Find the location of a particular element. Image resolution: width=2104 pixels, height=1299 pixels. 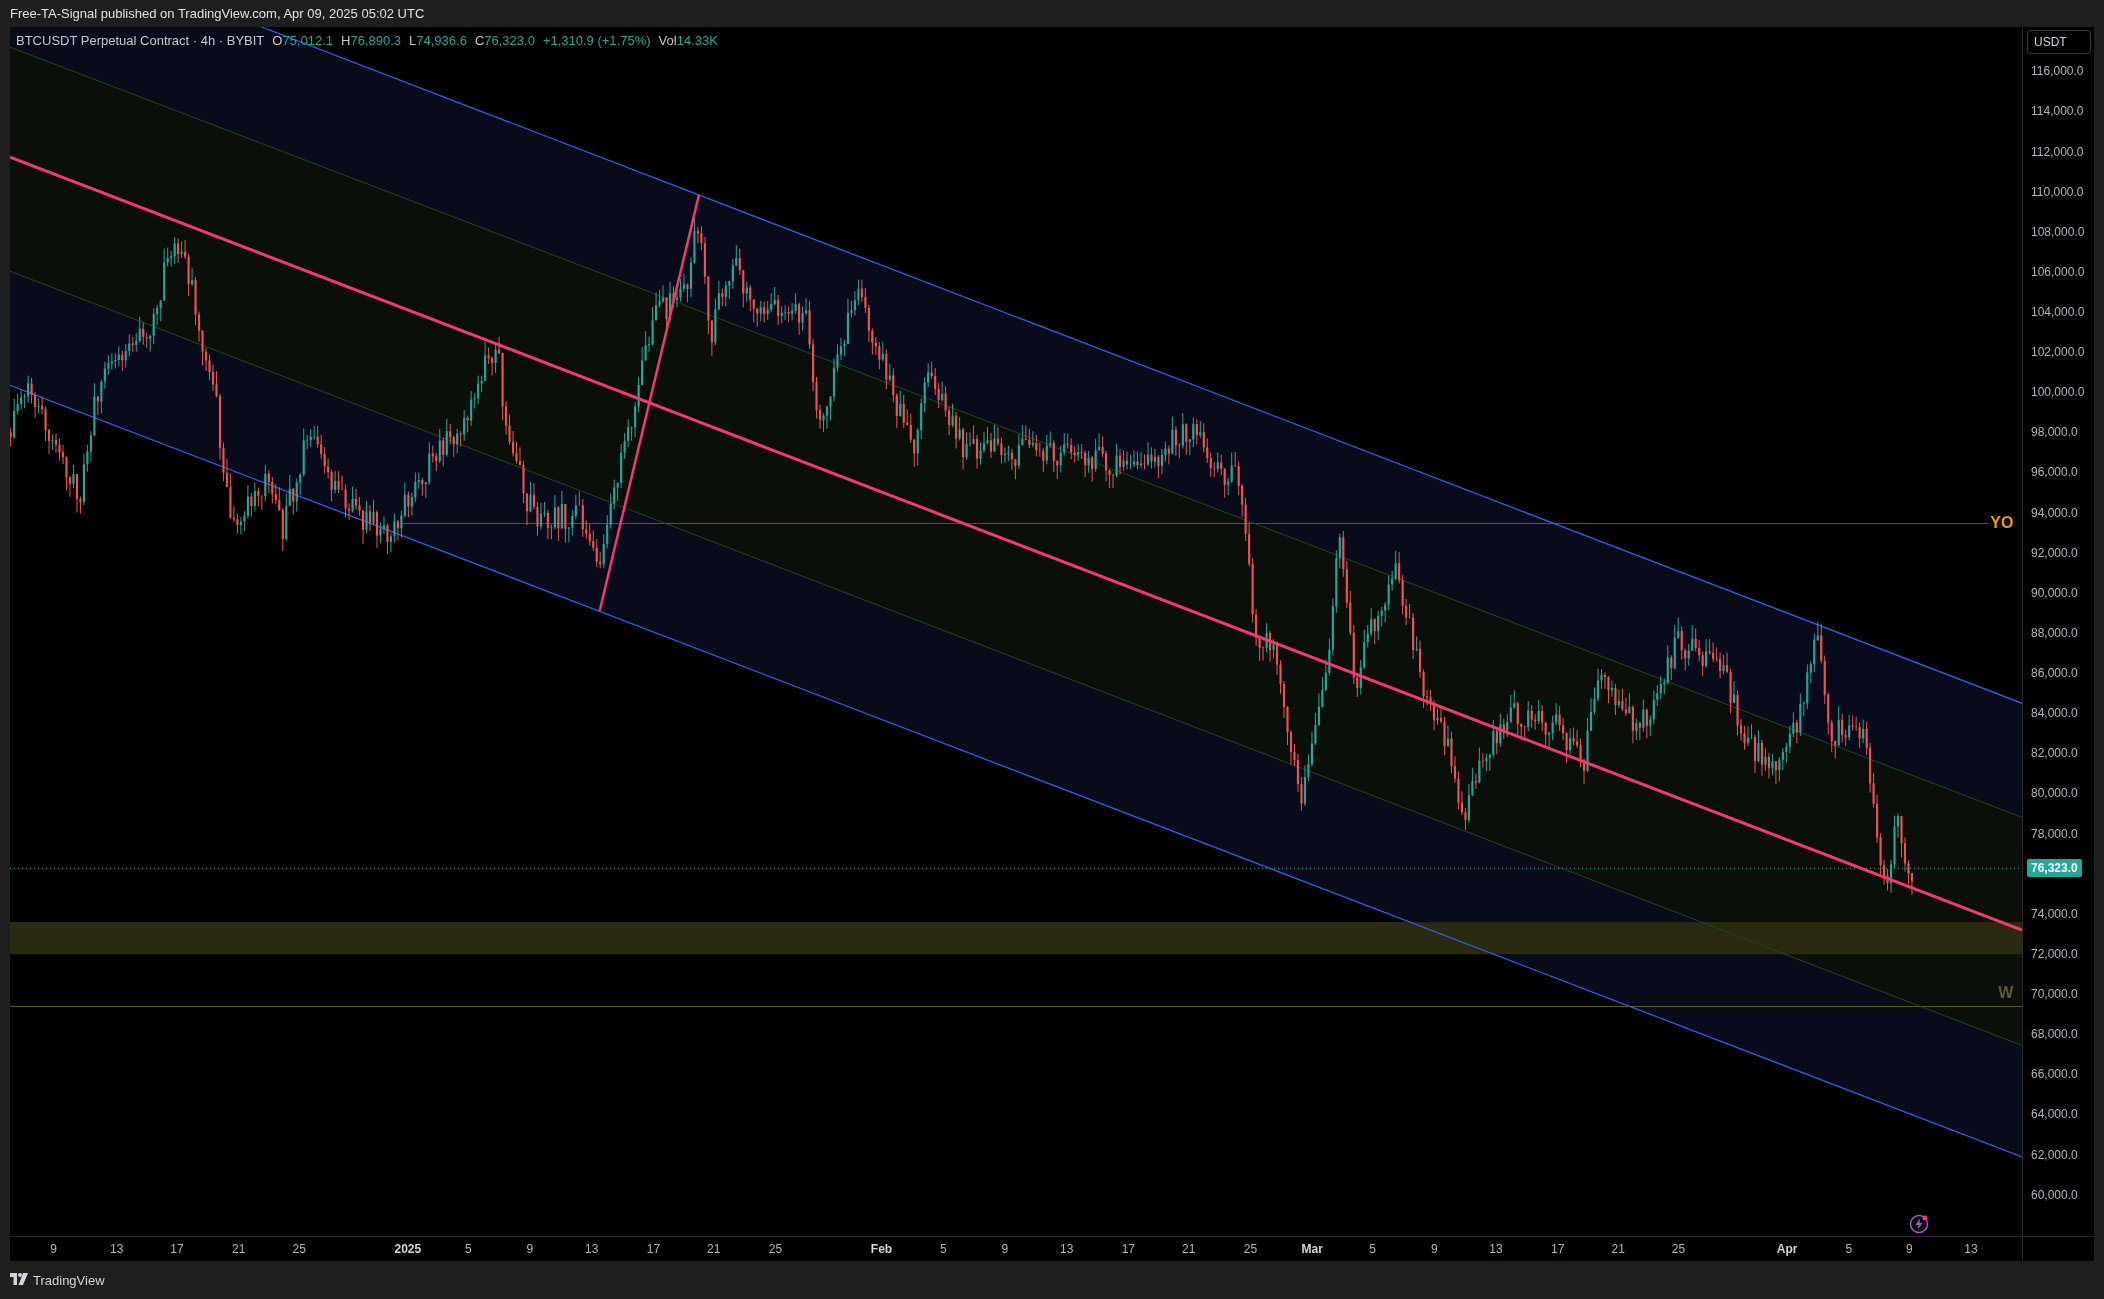

price-tick: 82,000.0 is located at coordinates (2054, 753).